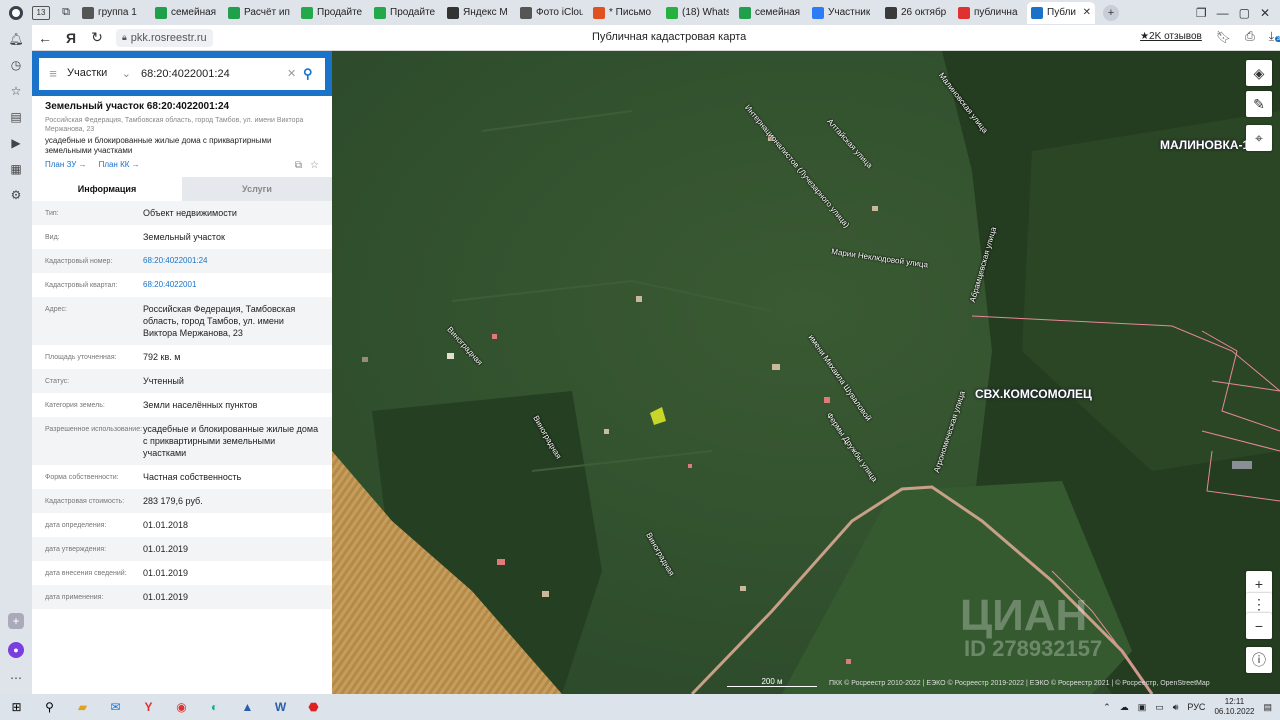 The width and height of the screenshot is (1280, 720). Describe the element at coordinates (1111, 12) in the screenshot. I see `new-tab-button: +` at that location.